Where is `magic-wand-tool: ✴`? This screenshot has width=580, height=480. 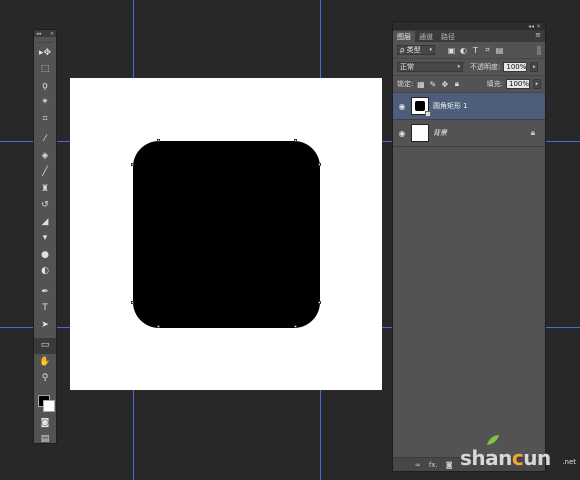
magic-wand-tool: ✴ is located at coordinates (45, 103).